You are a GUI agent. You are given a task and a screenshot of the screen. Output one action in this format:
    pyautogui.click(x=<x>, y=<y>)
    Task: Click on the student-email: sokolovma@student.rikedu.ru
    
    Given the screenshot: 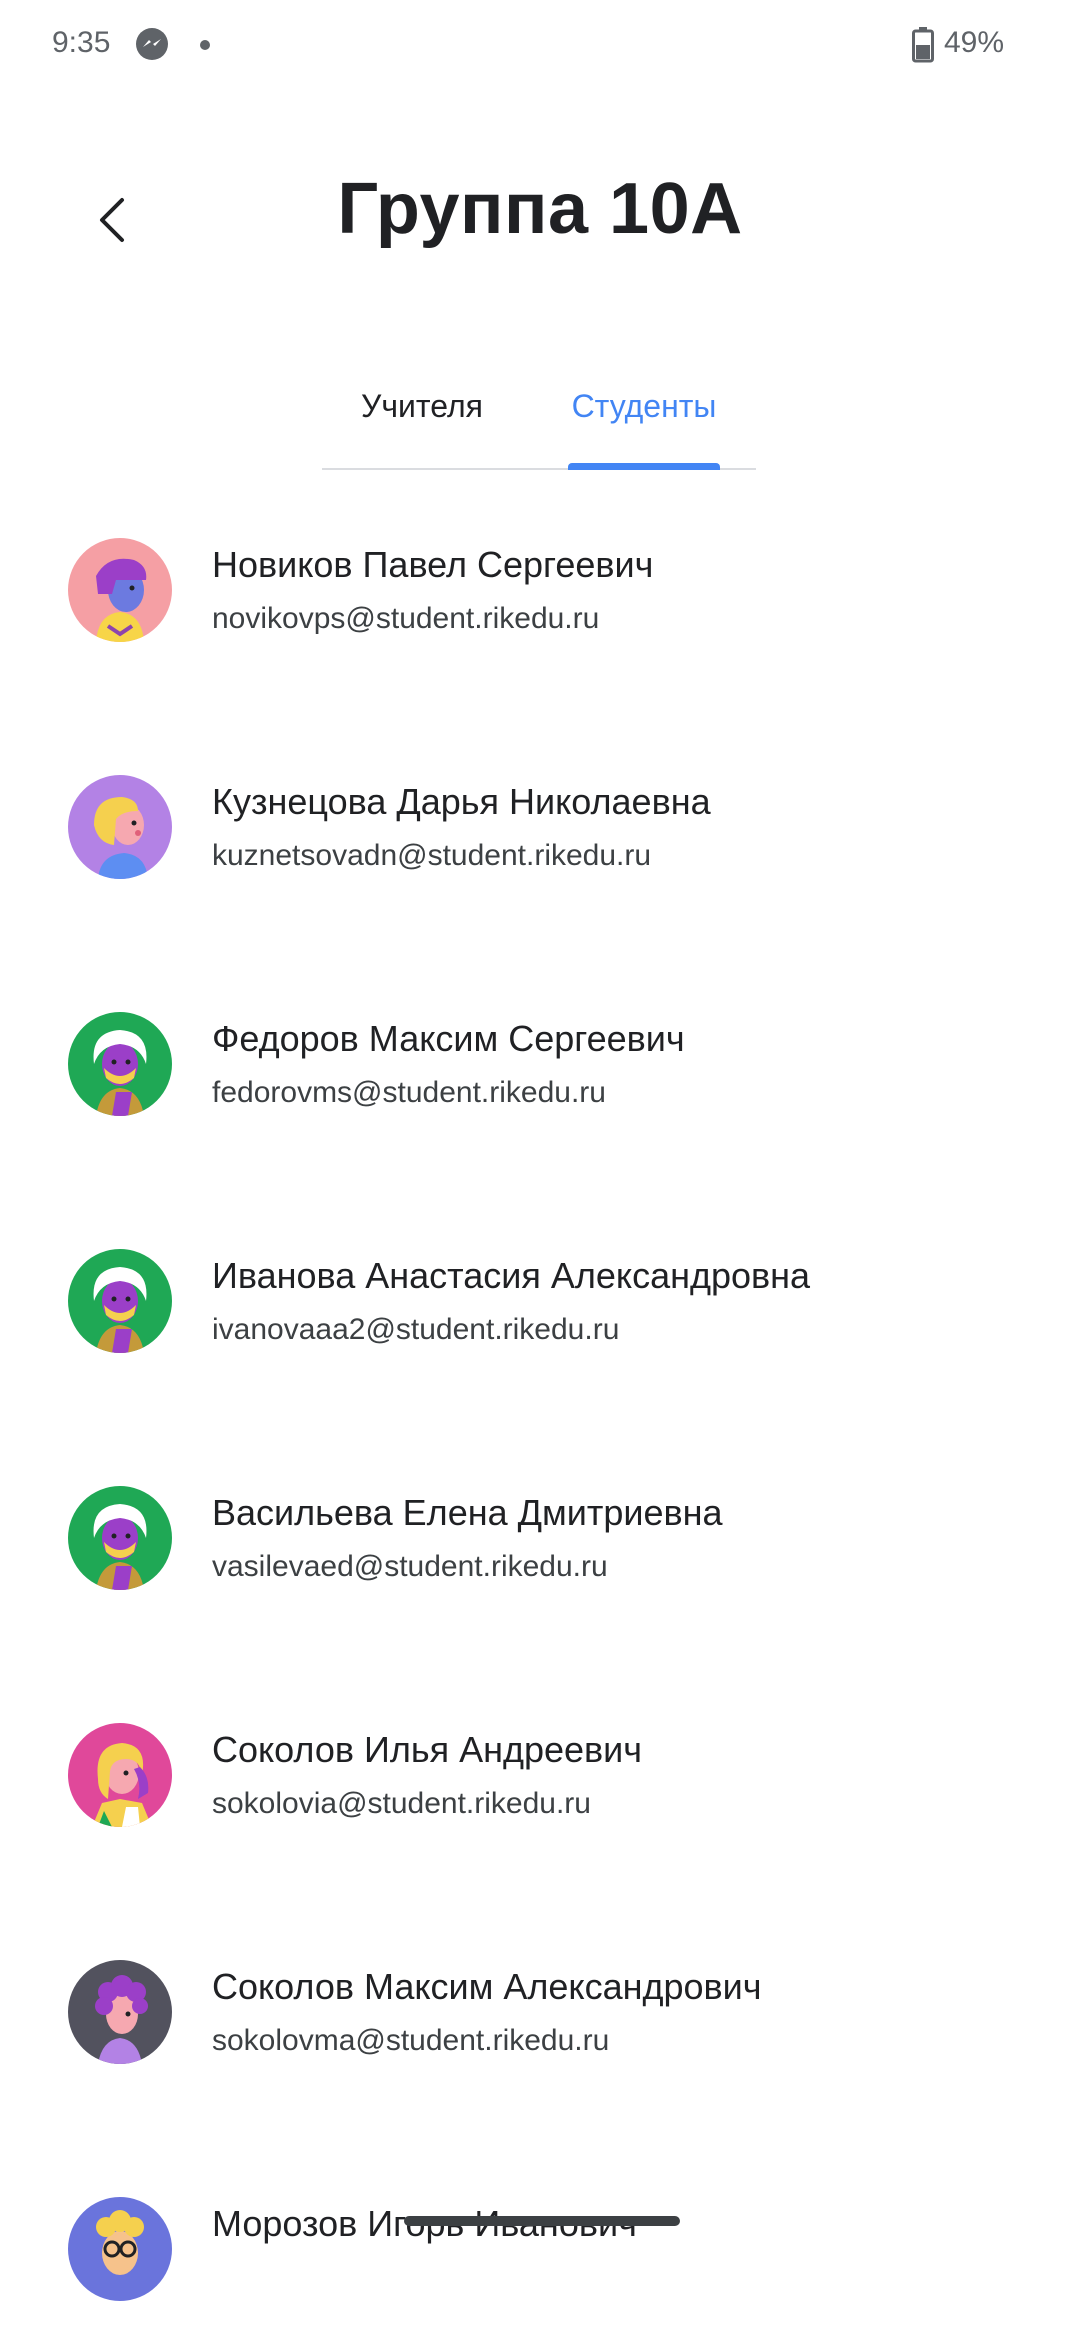 What is the action you would take?
    pyautogui.click(x=411, y=2040)
    